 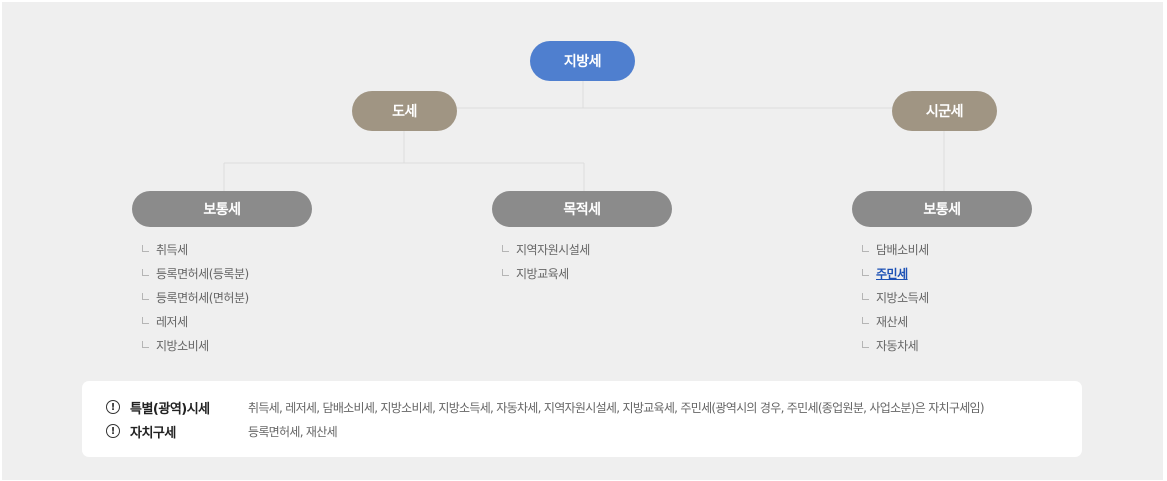 I want to click on list-item: 등록면허세(면허분), so click(x=195, y=298).